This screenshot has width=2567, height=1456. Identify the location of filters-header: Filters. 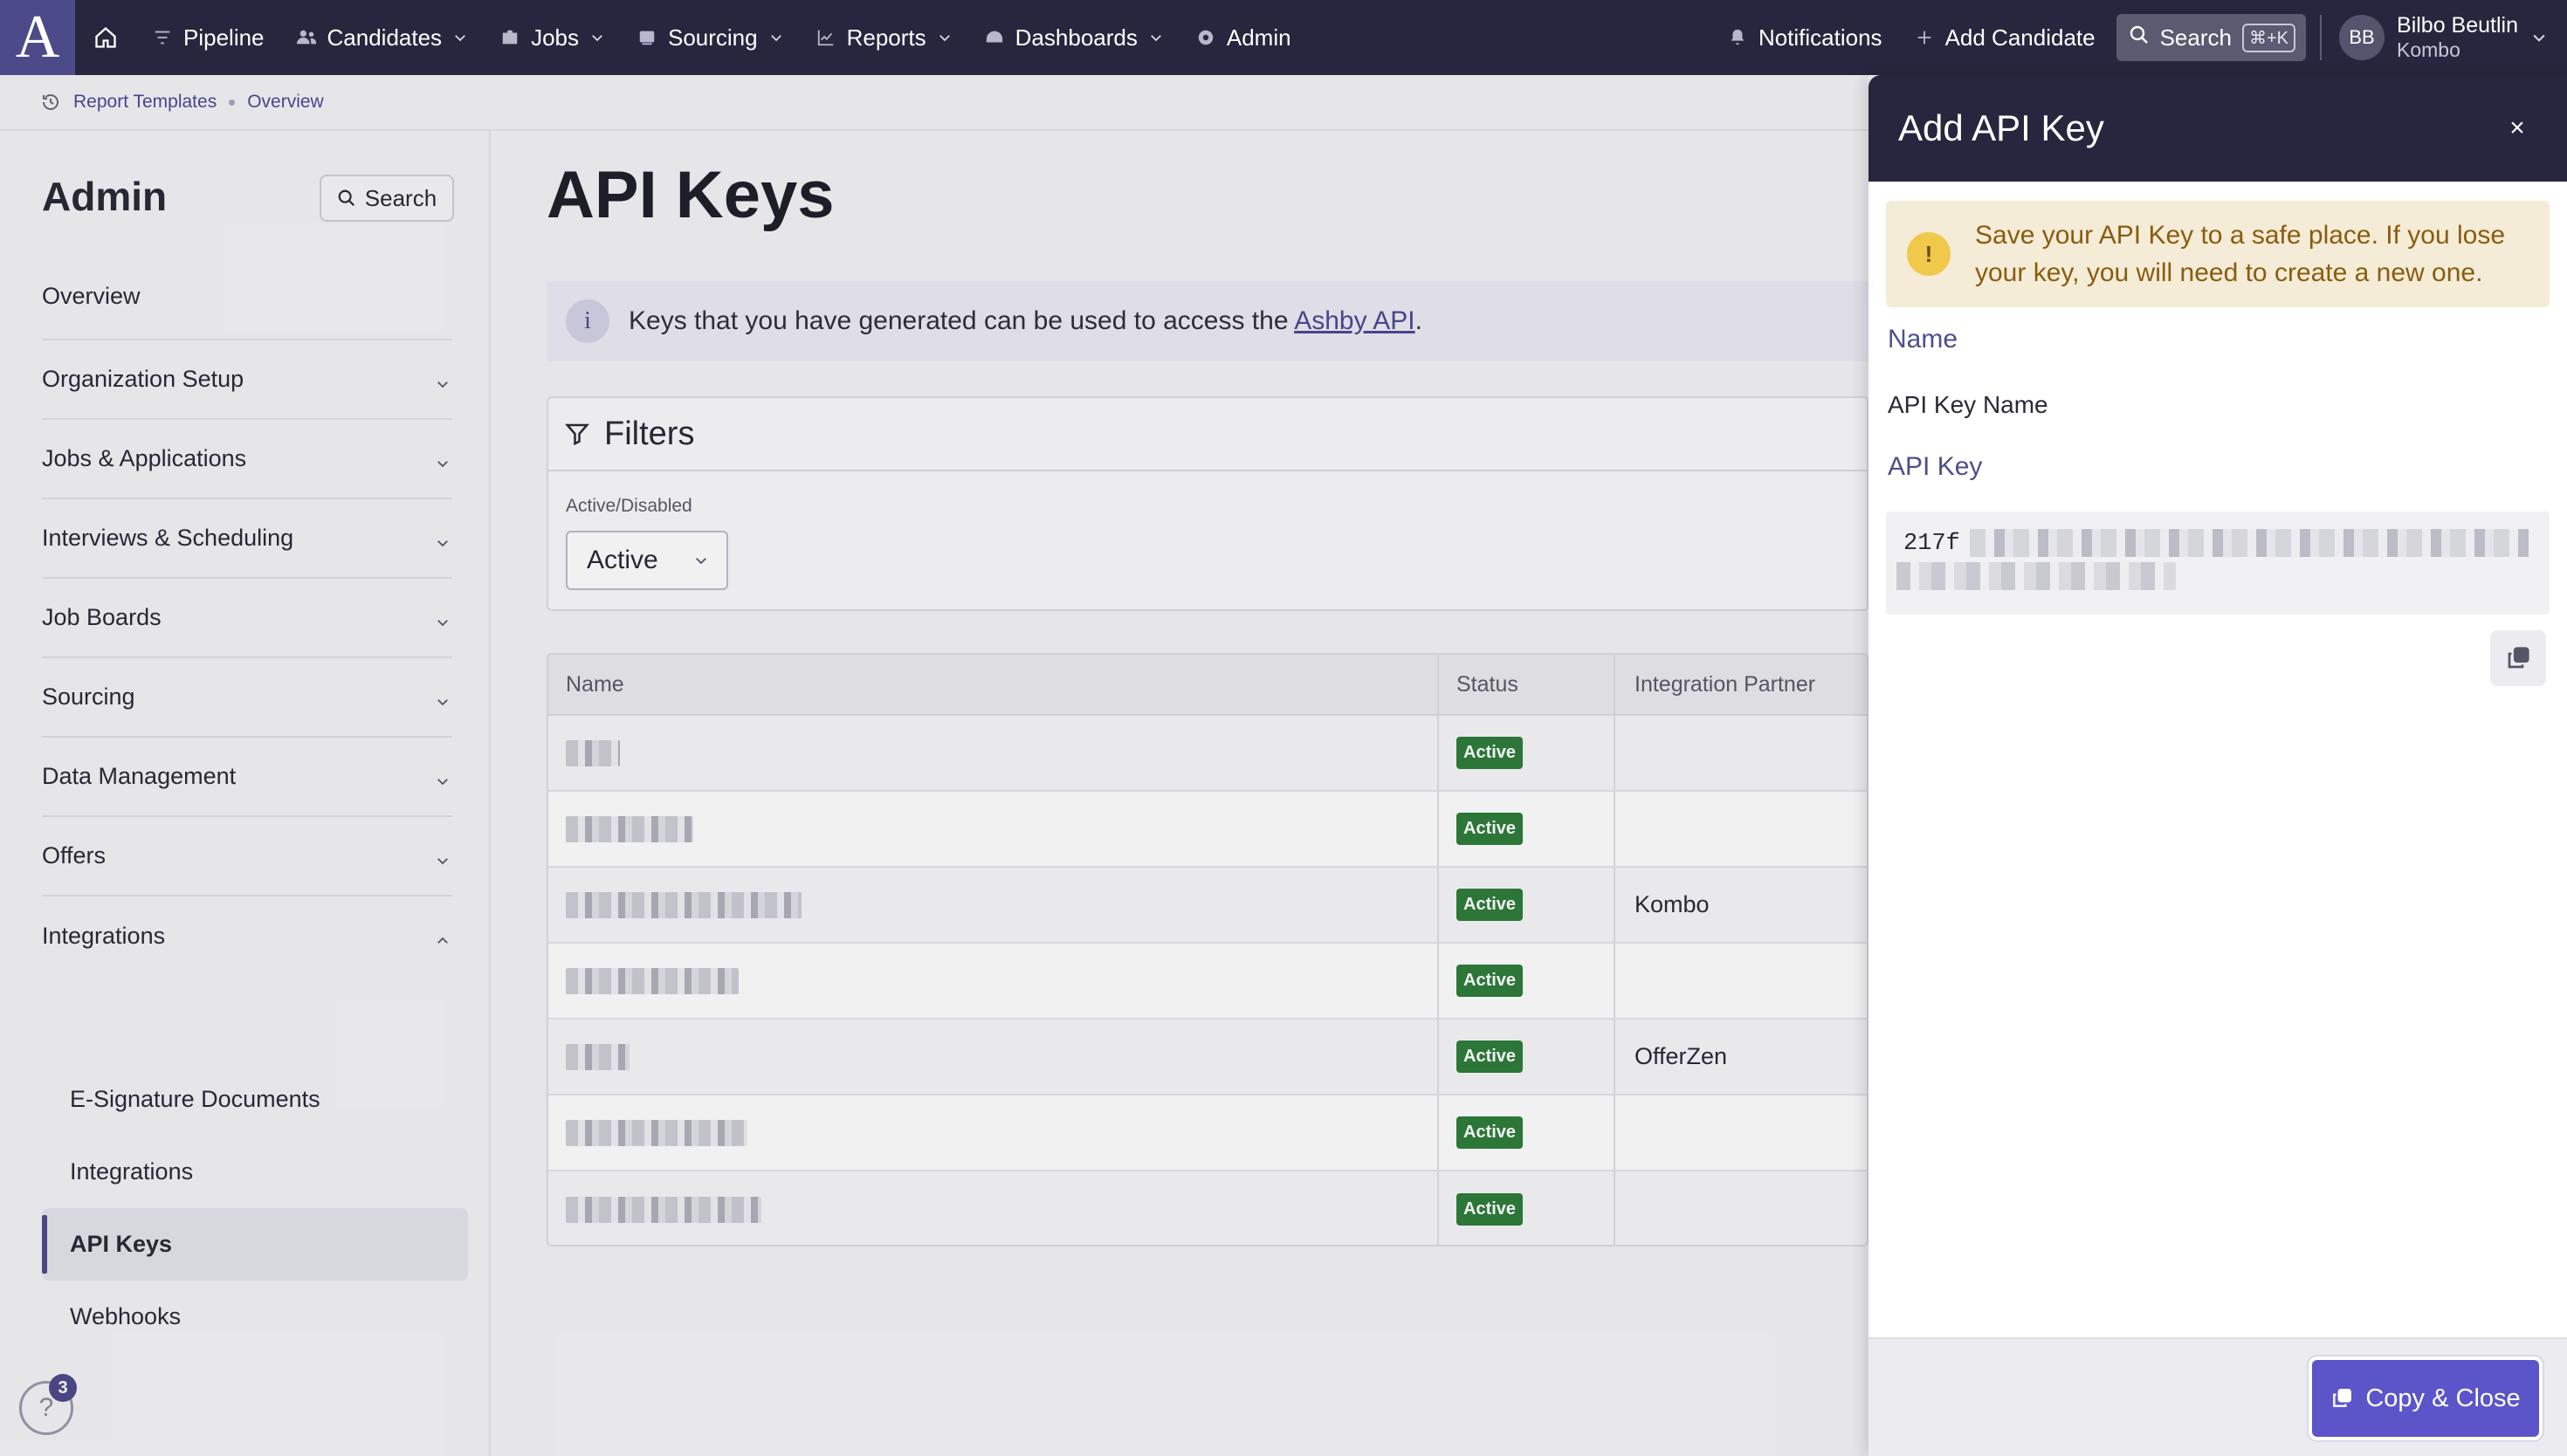
(1207, 434).